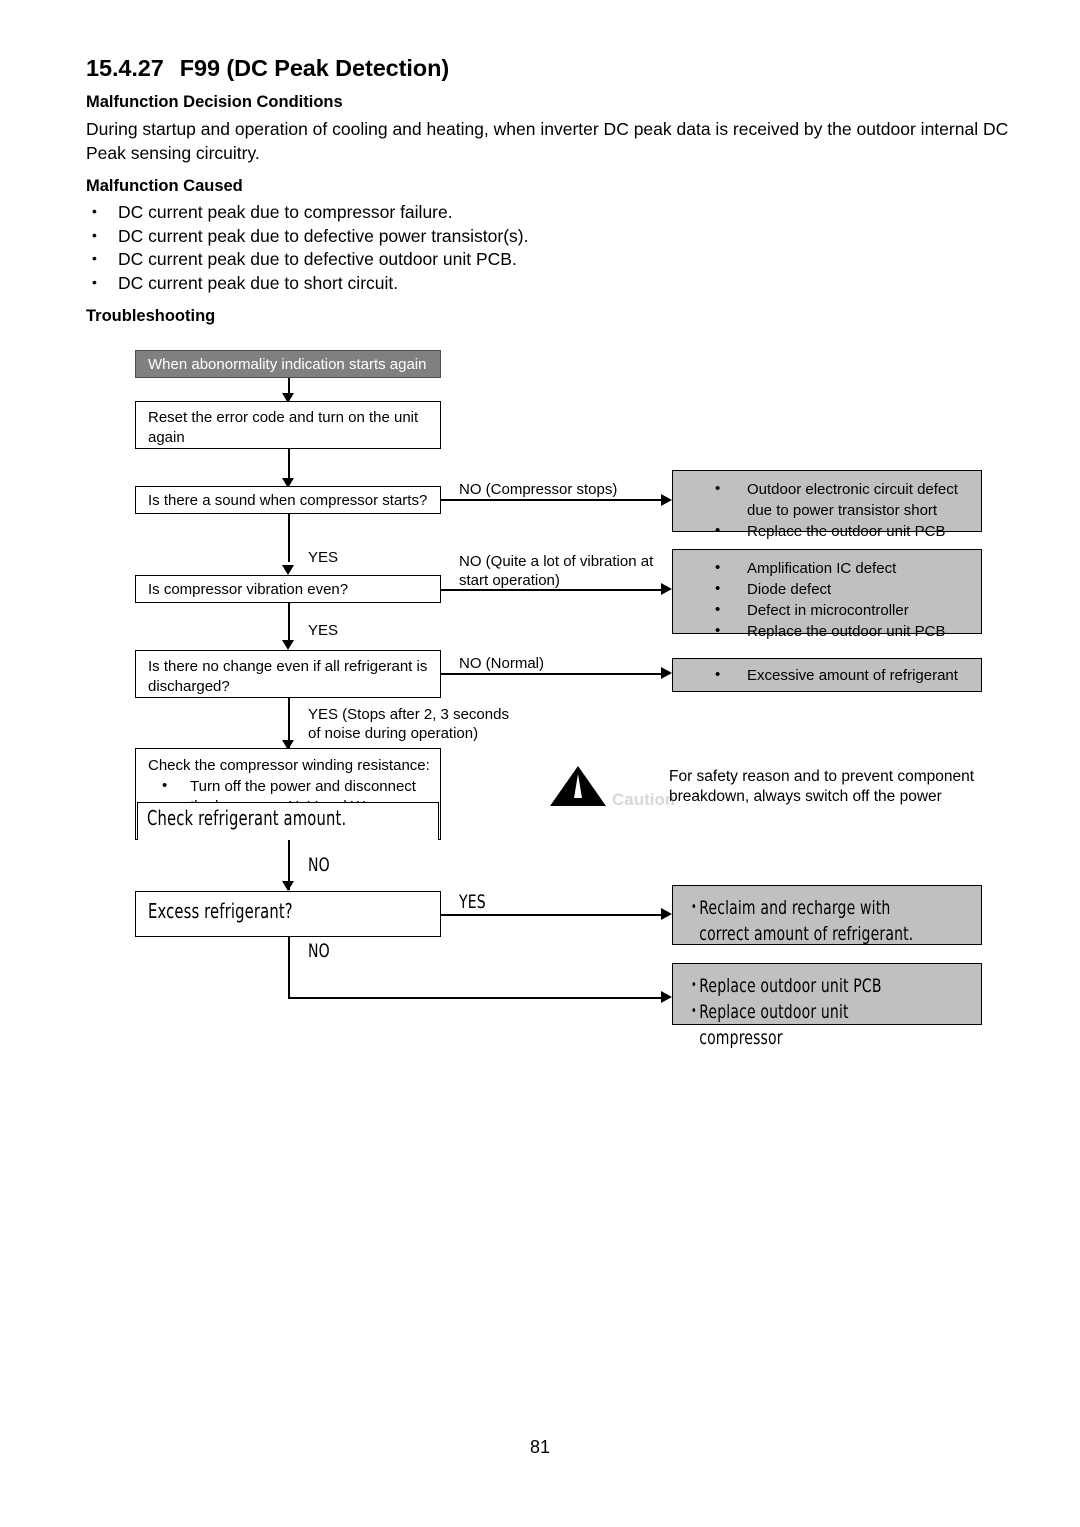 This screenshot has height=1527, width=1080. Describe the element at coordinates (843, 610) in the screenshot. I see `result-item: Defect in microcontroller` at that location.